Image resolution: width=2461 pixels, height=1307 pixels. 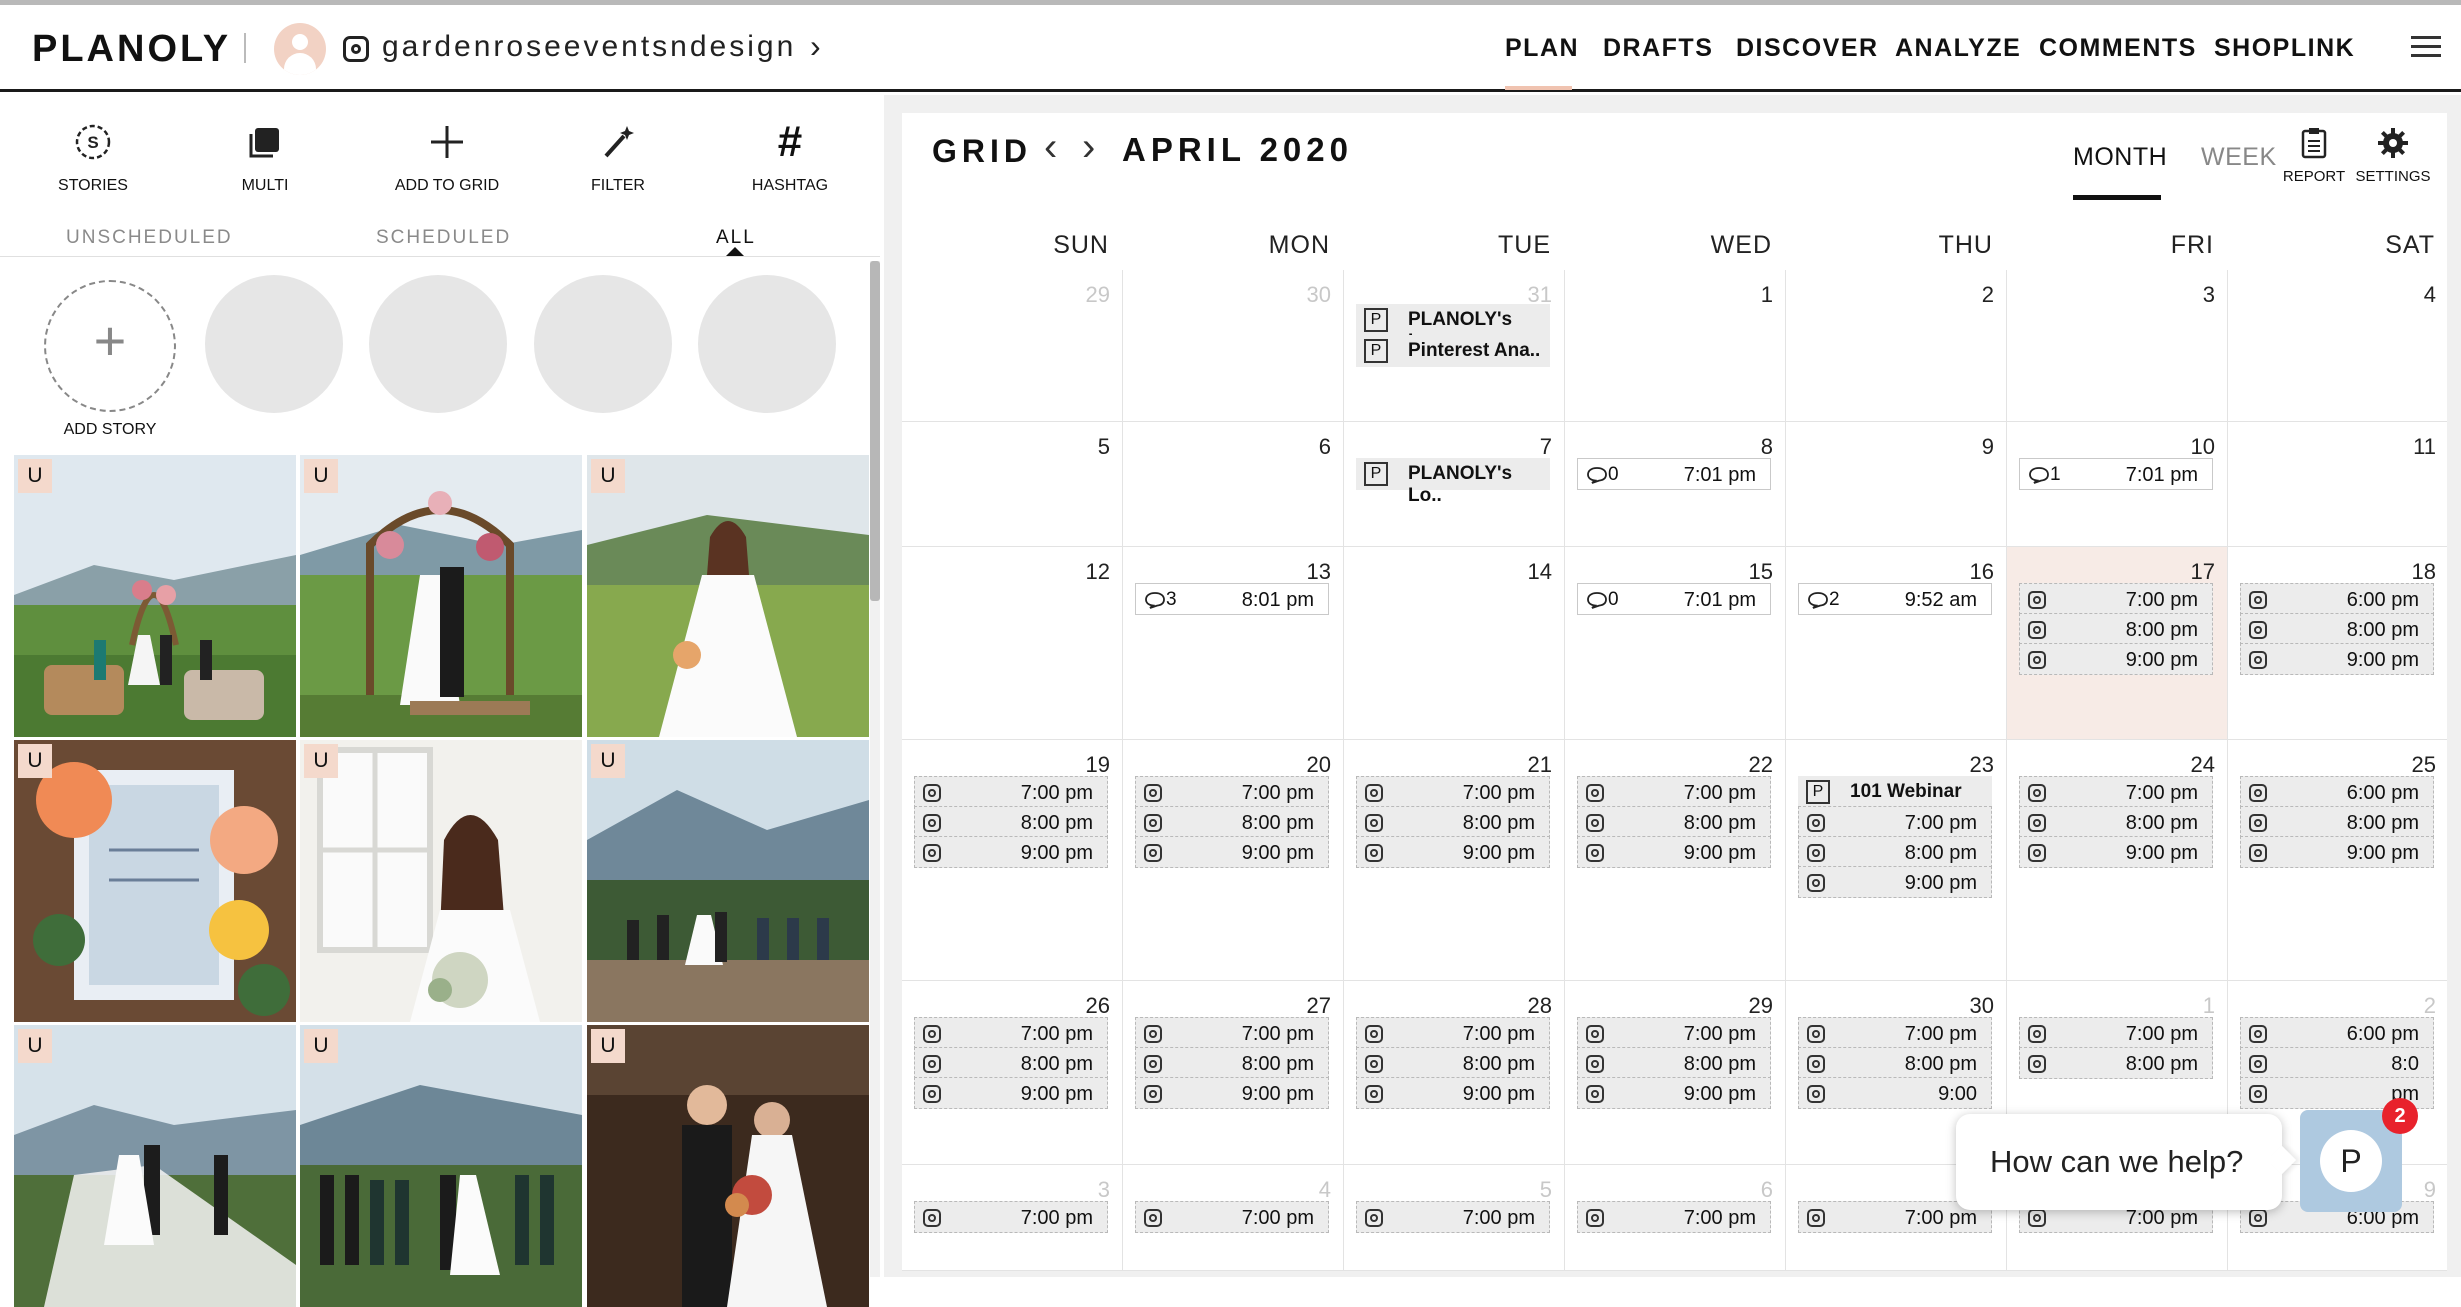 What do you see at coordinates (149, 238) in the screenshot?
I see `tab-unscheduled: UNSCHEDULED` at bounding box center [149, 238].